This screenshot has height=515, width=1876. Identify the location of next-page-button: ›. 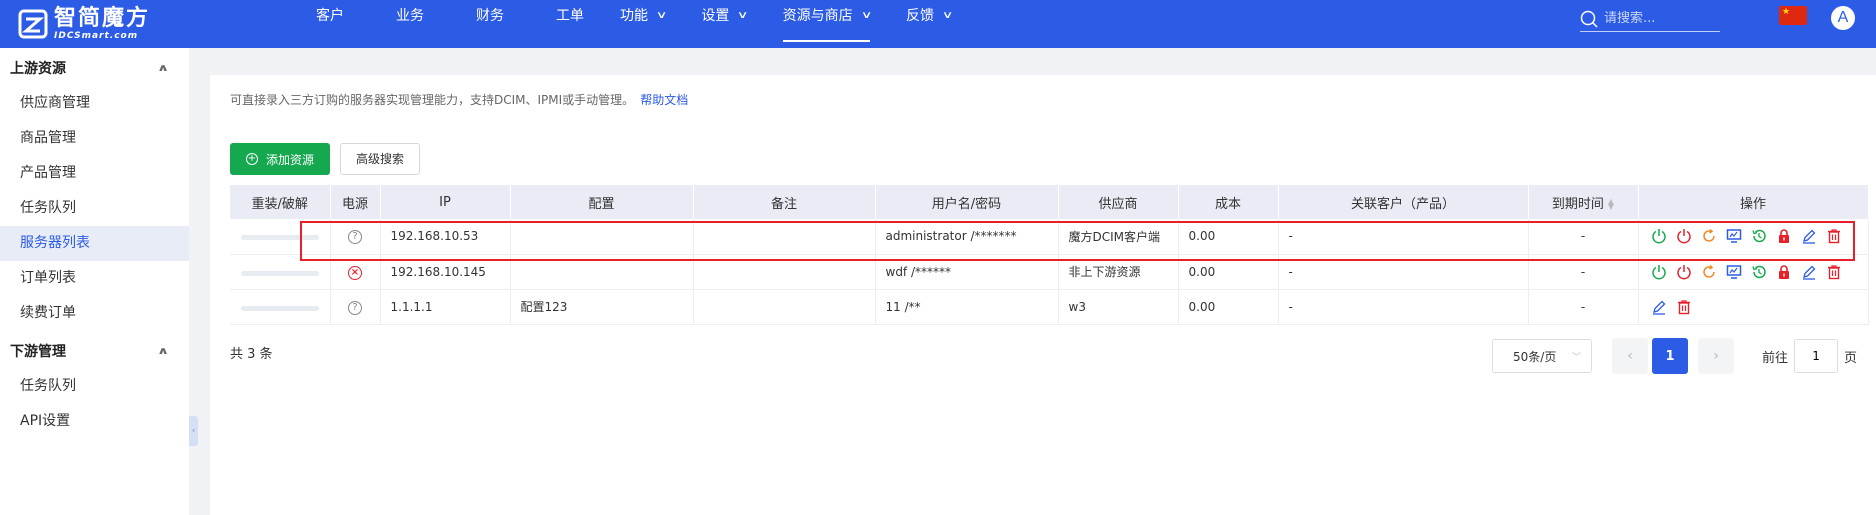
(1716, 356).